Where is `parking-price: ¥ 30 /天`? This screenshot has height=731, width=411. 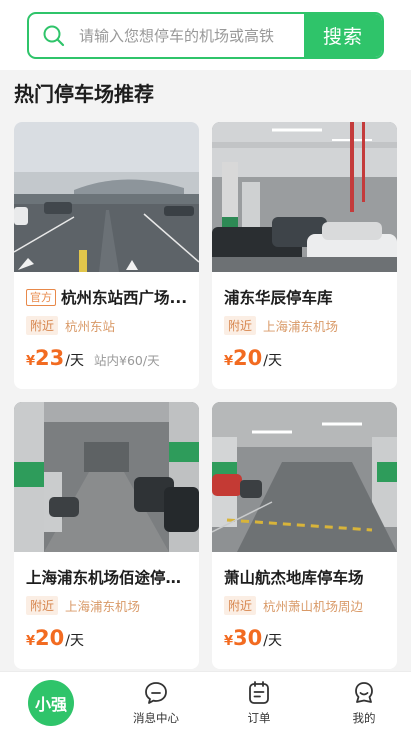 parking-price: ¥ 30 /天 is located at coordinates (253, 638).